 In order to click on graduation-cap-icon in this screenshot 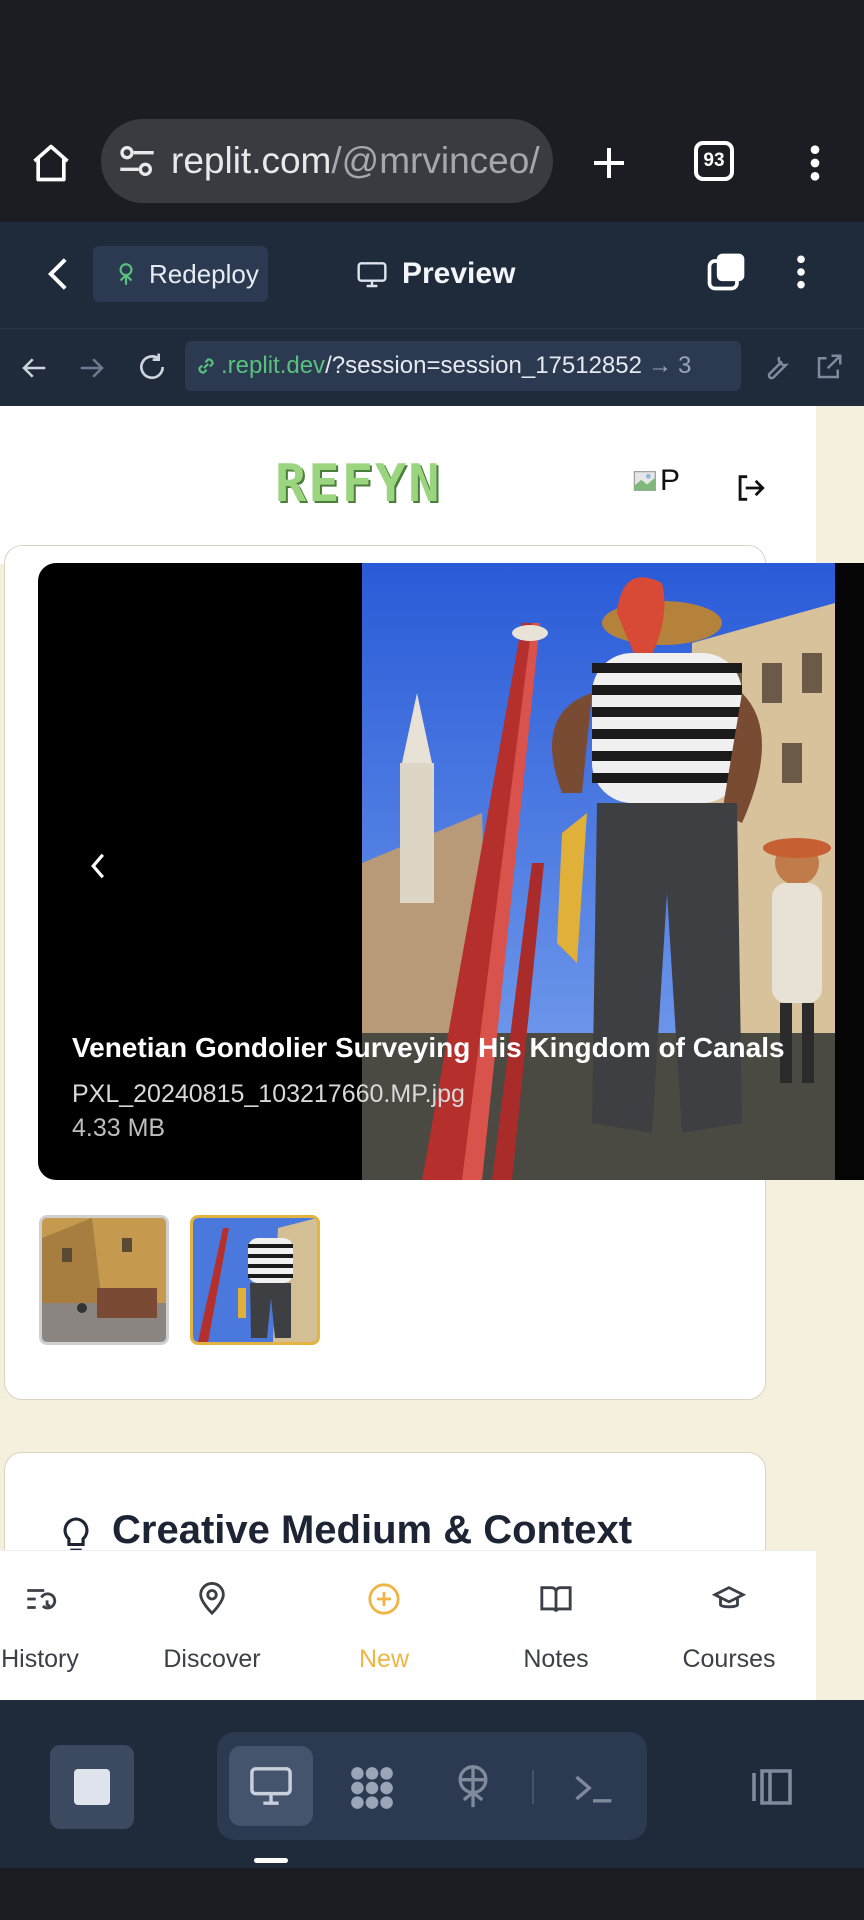, I will do `click(729, 1597)`.